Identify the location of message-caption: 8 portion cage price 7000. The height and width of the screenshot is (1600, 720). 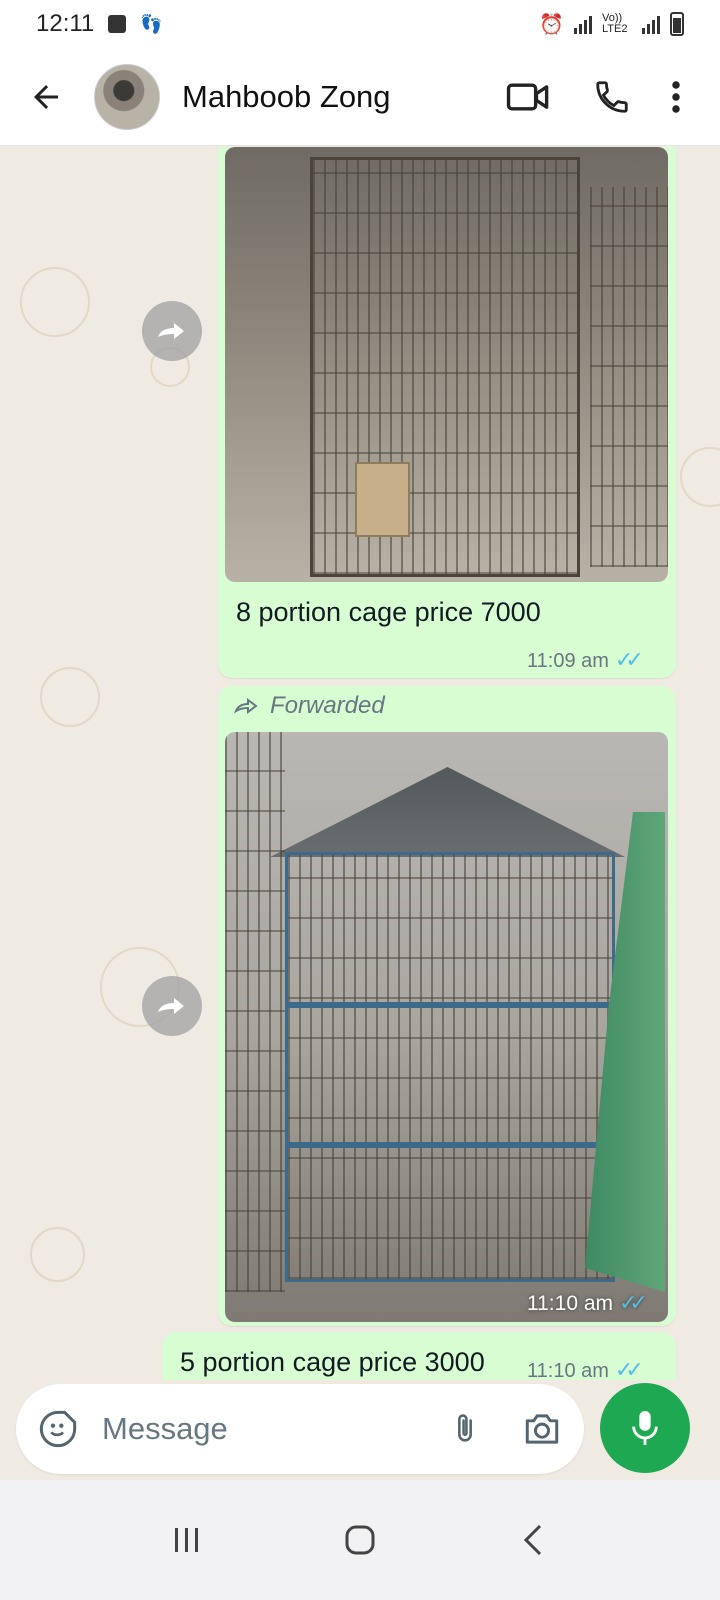
(388, 612).